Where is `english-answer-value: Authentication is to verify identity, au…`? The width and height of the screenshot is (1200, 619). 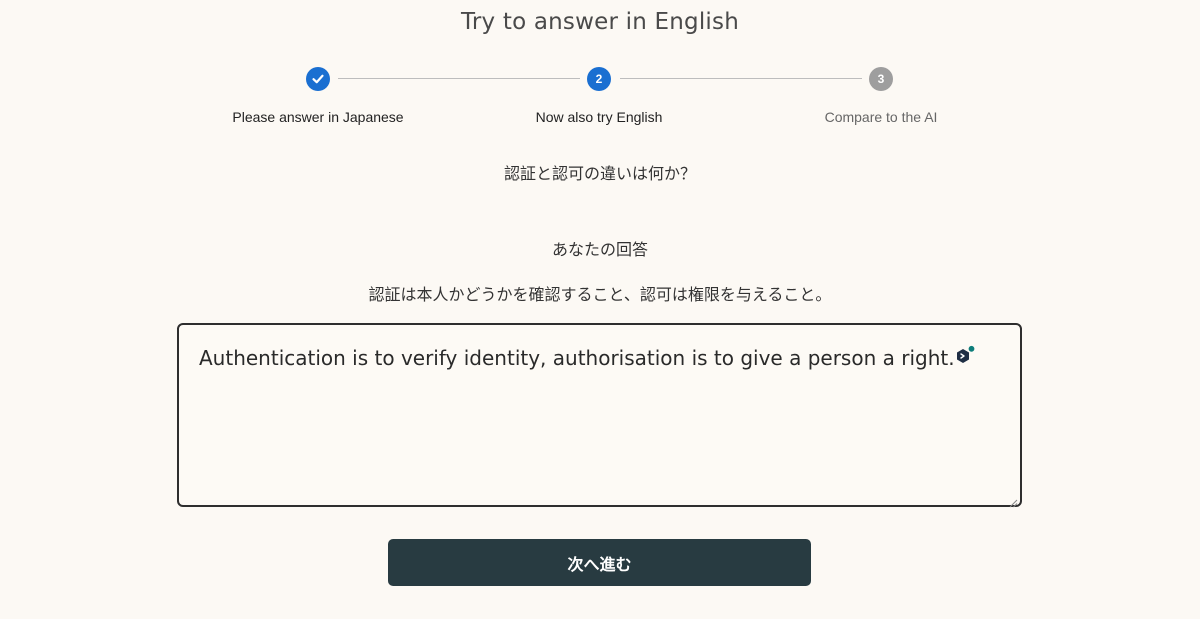
english-answer-value: Authentication is to verify identity, au… is located at coordinates (577, 358).